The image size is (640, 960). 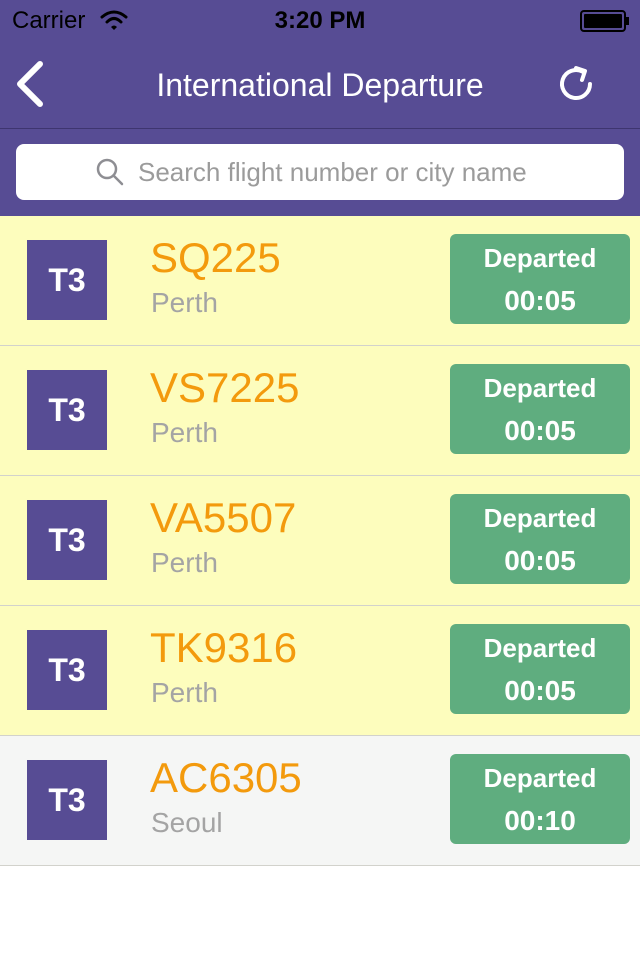 What do you see at coordinates (224, 647) in the screenshot?
I see `flight-number: TK9316` at bounding box center [224, 647].